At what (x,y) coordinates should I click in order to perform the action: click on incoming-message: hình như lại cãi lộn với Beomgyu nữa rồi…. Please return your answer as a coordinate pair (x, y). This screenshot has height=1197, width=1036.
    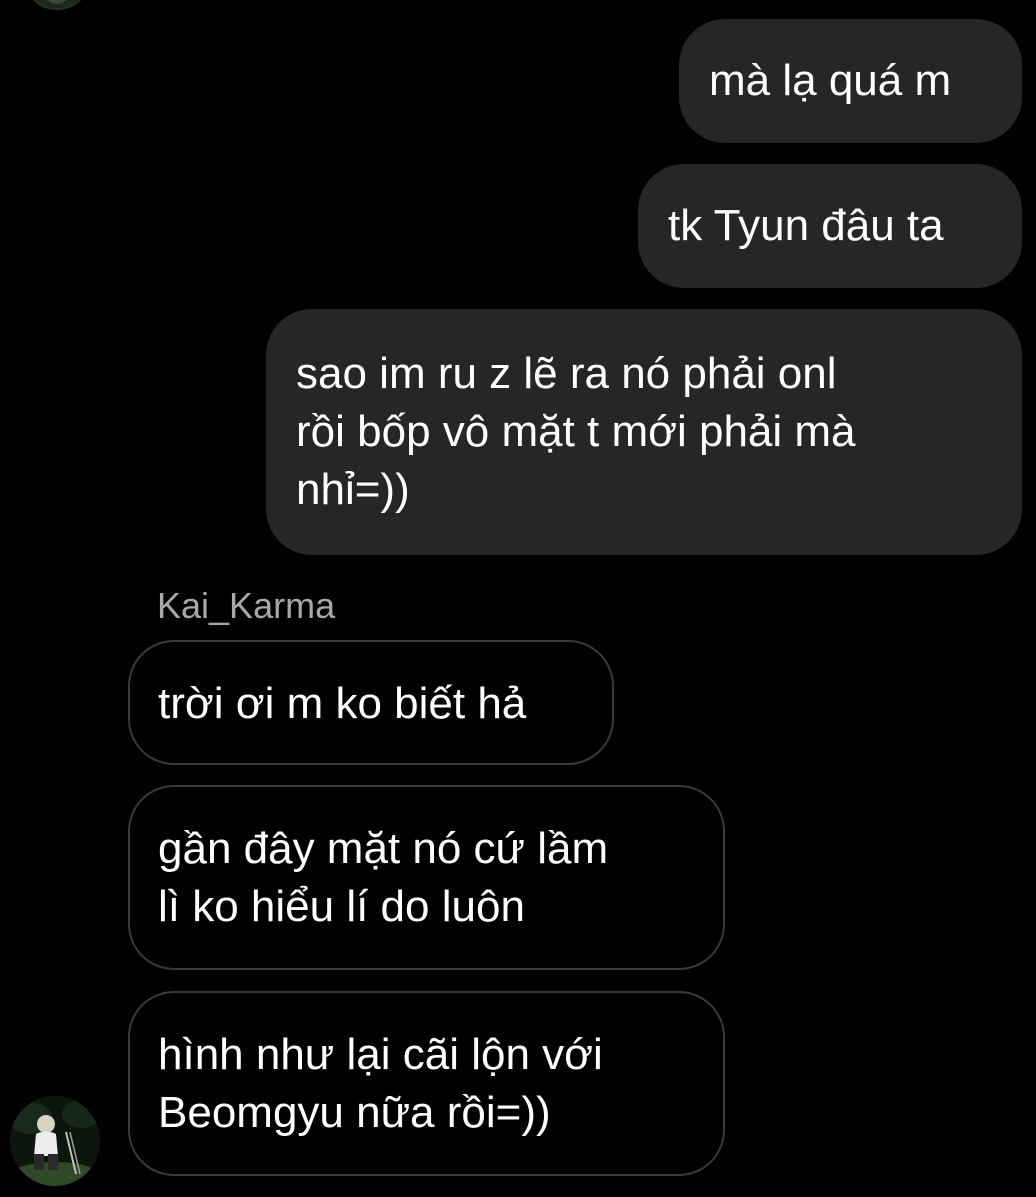
    Looking at the image, I should click on (426, 1083).